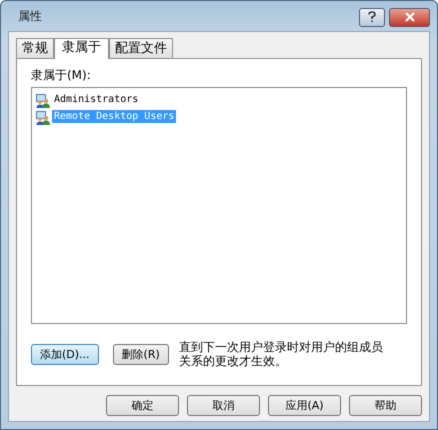 The width and height of the screenshot is (438, 430). I want to click on tab: 常规, so click(35, 48).